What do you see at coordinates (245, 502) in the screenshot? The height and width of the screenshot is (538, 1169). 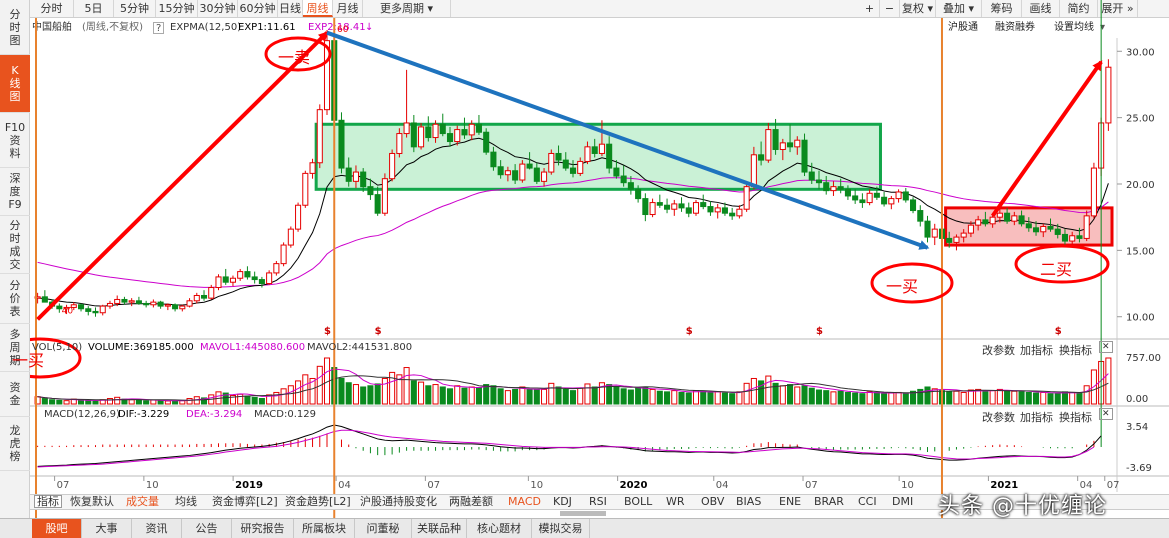 I see `indicator-4: 资金博弈[L2]` at bounding box center [245, 502].